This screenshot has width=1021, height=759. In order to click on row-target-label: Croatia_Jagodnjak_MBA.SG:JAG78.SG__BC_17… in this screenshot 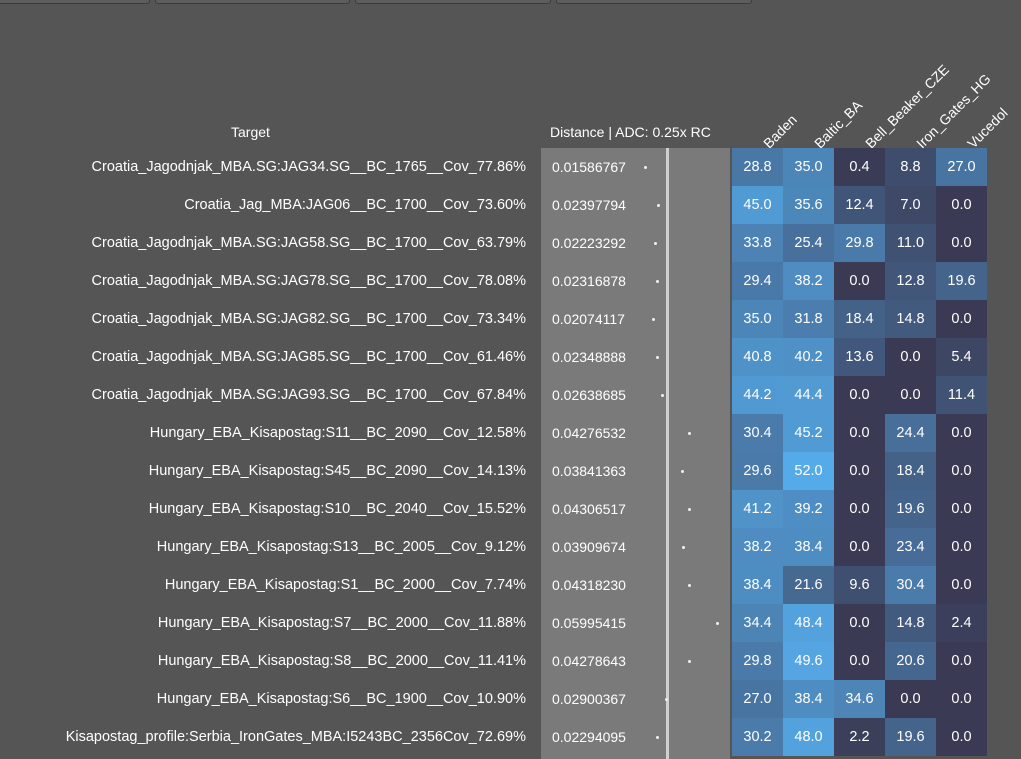, I will do `click(308, 281)`.